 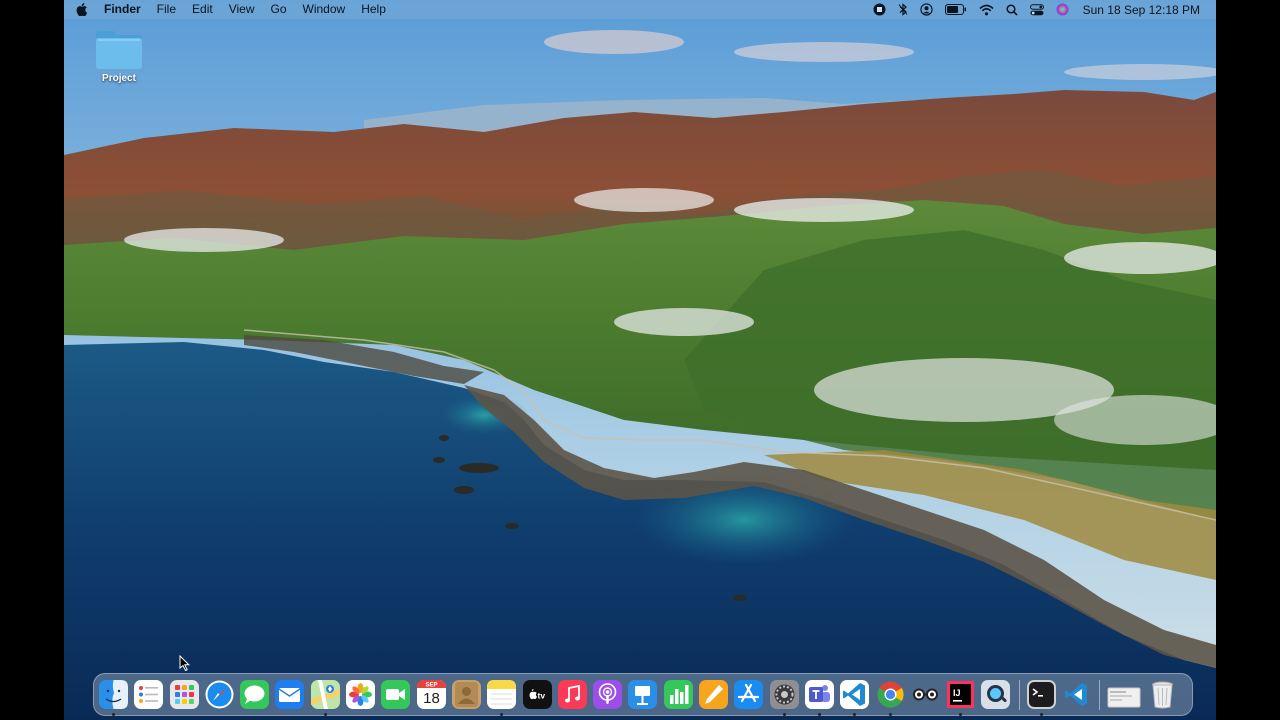 I want to click on dock-teams, so click(x=819, y=697).